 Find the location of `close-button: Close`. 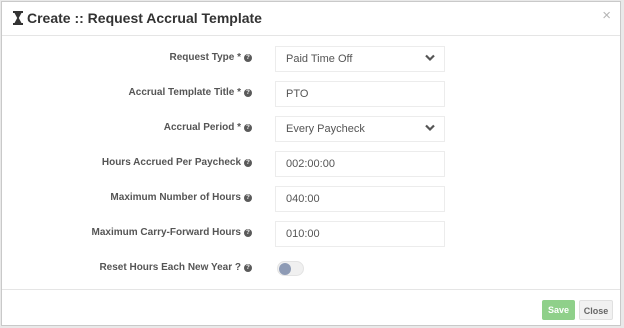

close-button: Close is located at coordinates (596, 310).